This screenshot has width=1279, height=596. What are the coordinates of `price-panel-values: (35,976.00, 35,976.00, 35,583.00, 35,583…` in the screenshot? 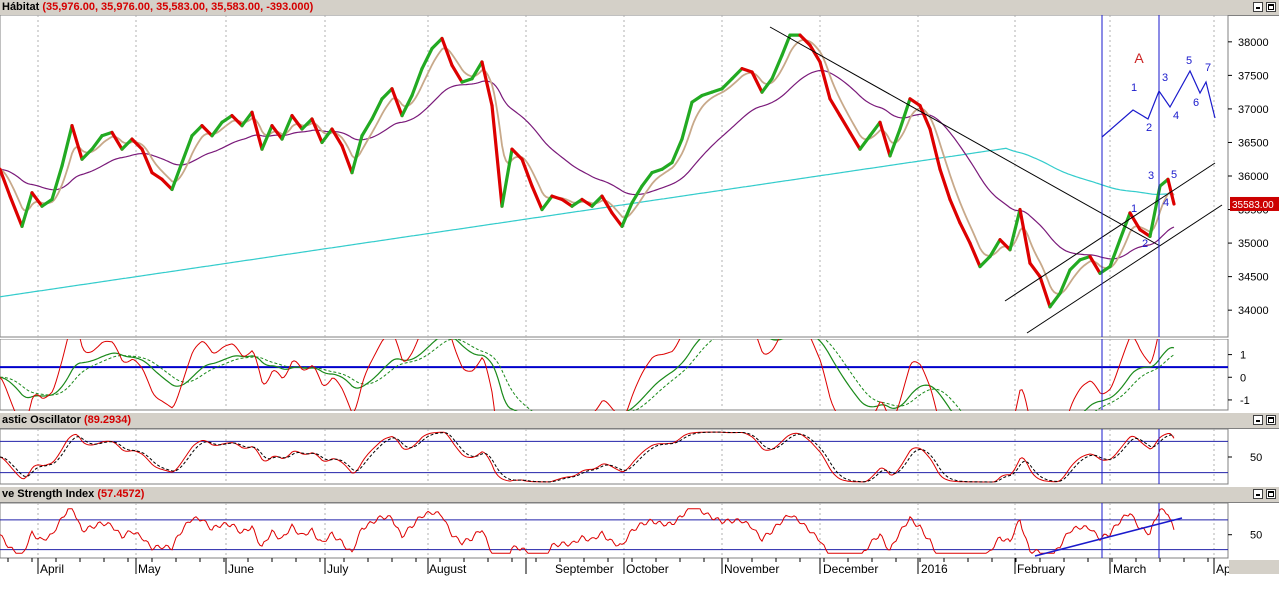 It's located at (178, 7).